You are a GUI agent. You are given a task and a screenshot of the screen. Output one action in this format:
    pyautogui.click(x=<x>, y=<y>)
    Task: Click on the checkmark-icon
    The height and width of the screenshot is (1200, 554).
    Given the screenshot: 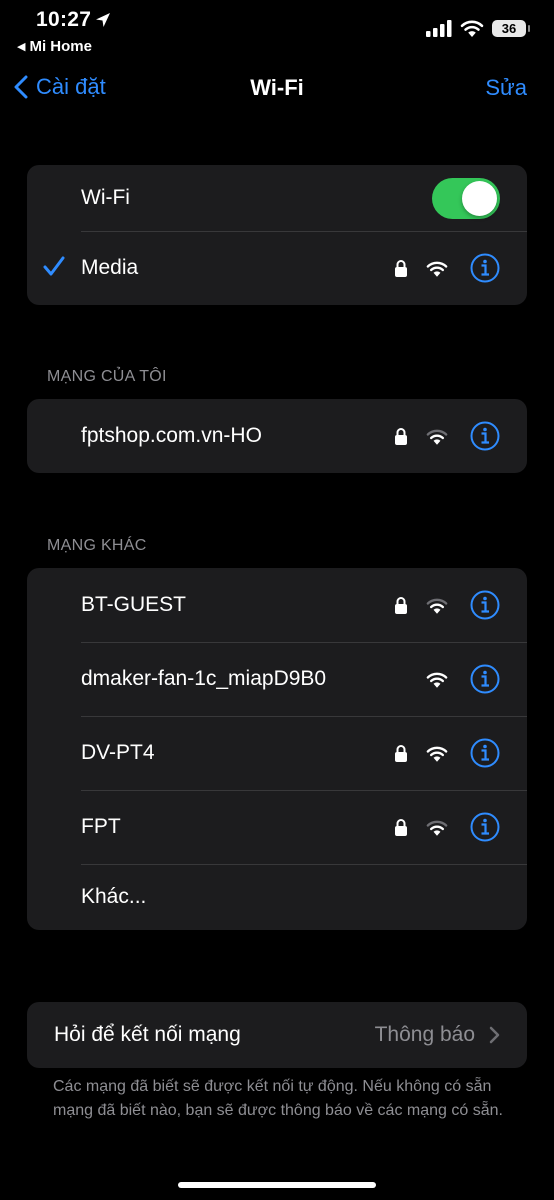 What is the action you would take?
    pyautogui.click(x=54, y=266)
    